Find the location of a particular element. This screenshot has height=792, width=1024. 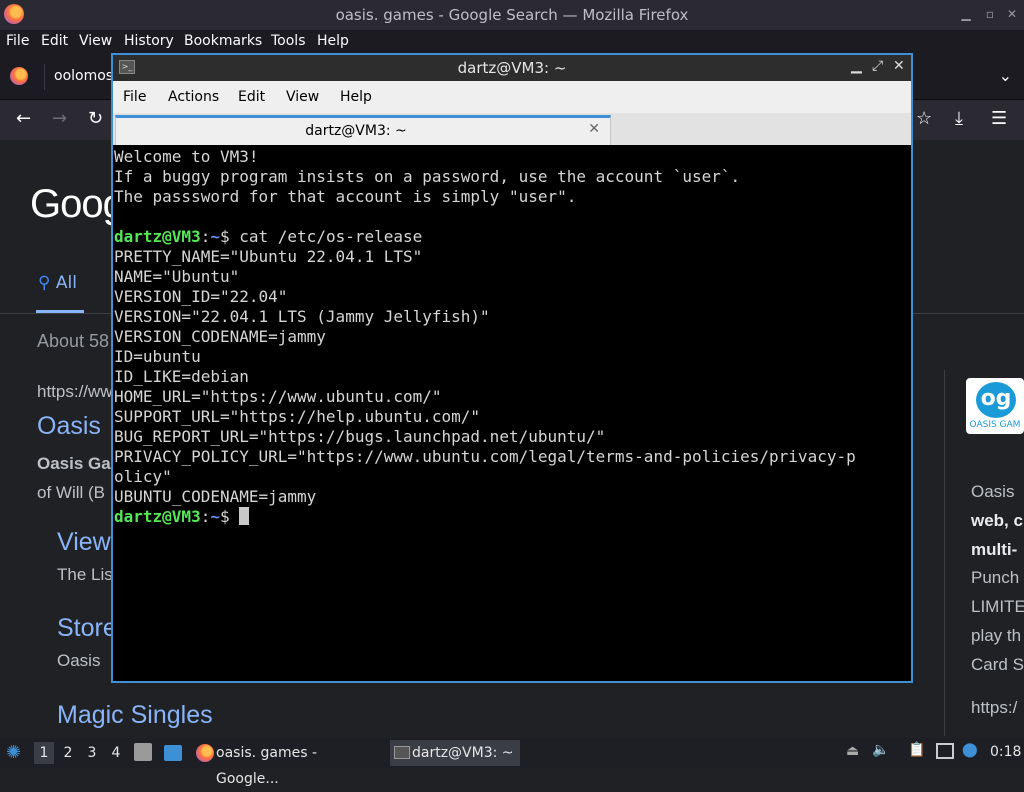

tab-all: ⚲ All is located at coordinates (57, 283).